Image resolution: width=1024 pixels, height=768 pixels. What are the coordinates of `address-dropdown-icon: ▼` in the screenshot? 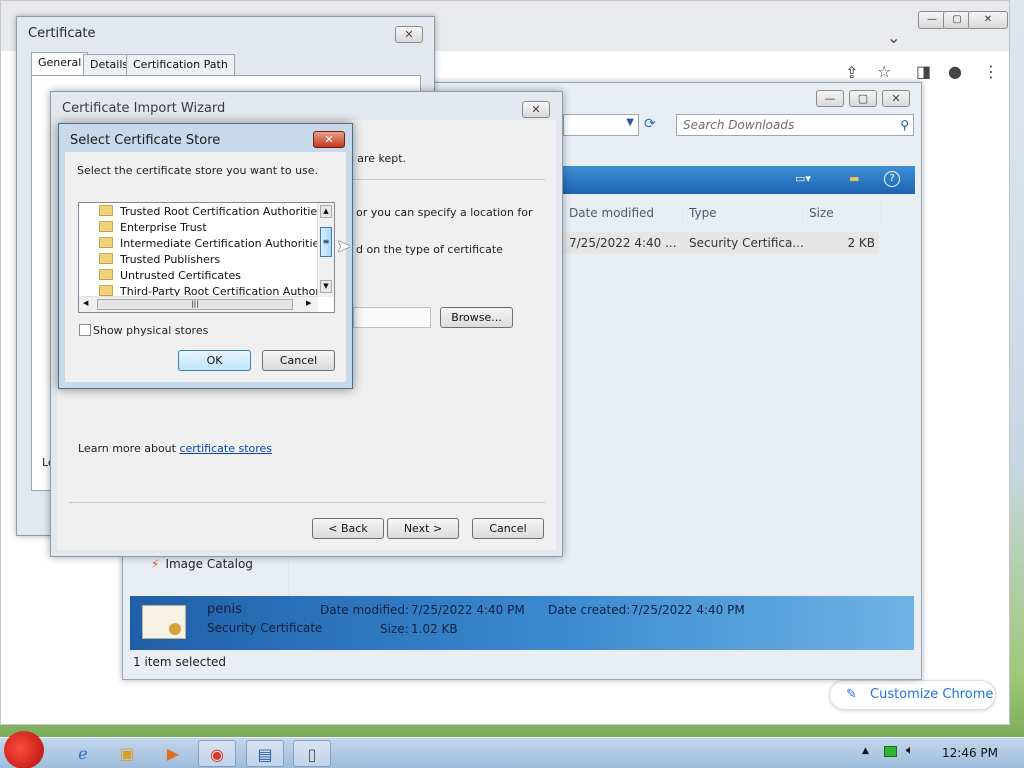 It's located at (630, 122).